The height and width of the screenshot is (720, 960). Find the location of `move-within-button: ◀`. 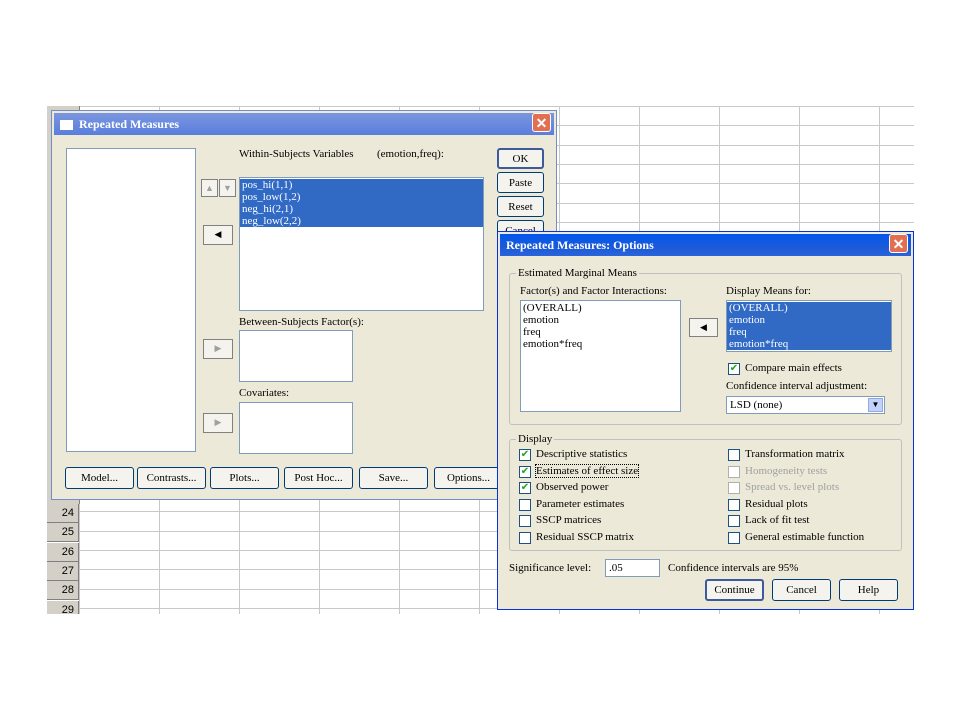

move-within-button: ◀ is located at coordinates (218, 235).